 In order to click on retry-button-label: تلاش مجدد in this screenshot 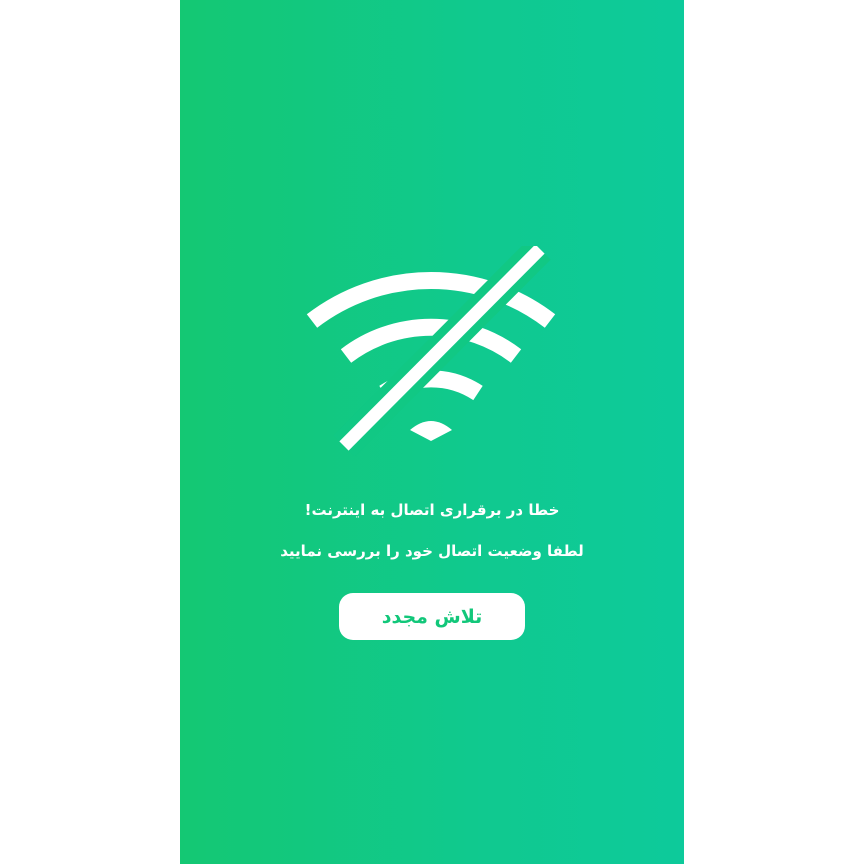, I will do `click(432, 616)`.